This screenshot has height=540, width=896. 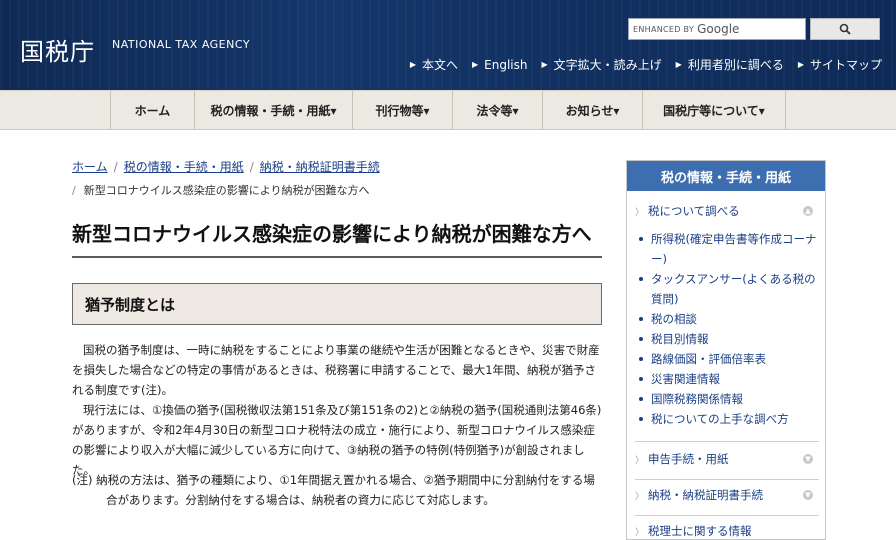 I want to click on nav-tax-info: 税の情報・手続・用紙▾, so click(x=273, y=110).